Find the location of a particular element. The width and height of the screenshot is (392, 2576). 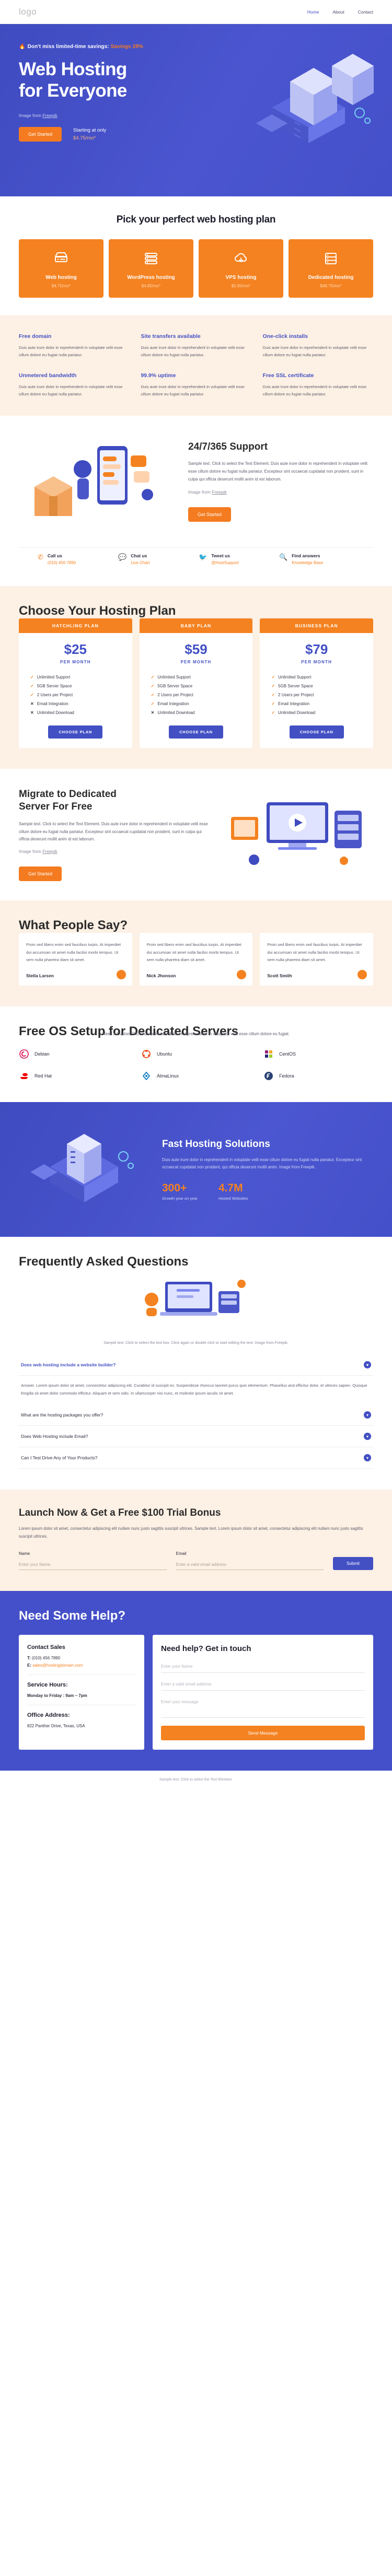

redhat-icon is located at coordinates (24, 1076).